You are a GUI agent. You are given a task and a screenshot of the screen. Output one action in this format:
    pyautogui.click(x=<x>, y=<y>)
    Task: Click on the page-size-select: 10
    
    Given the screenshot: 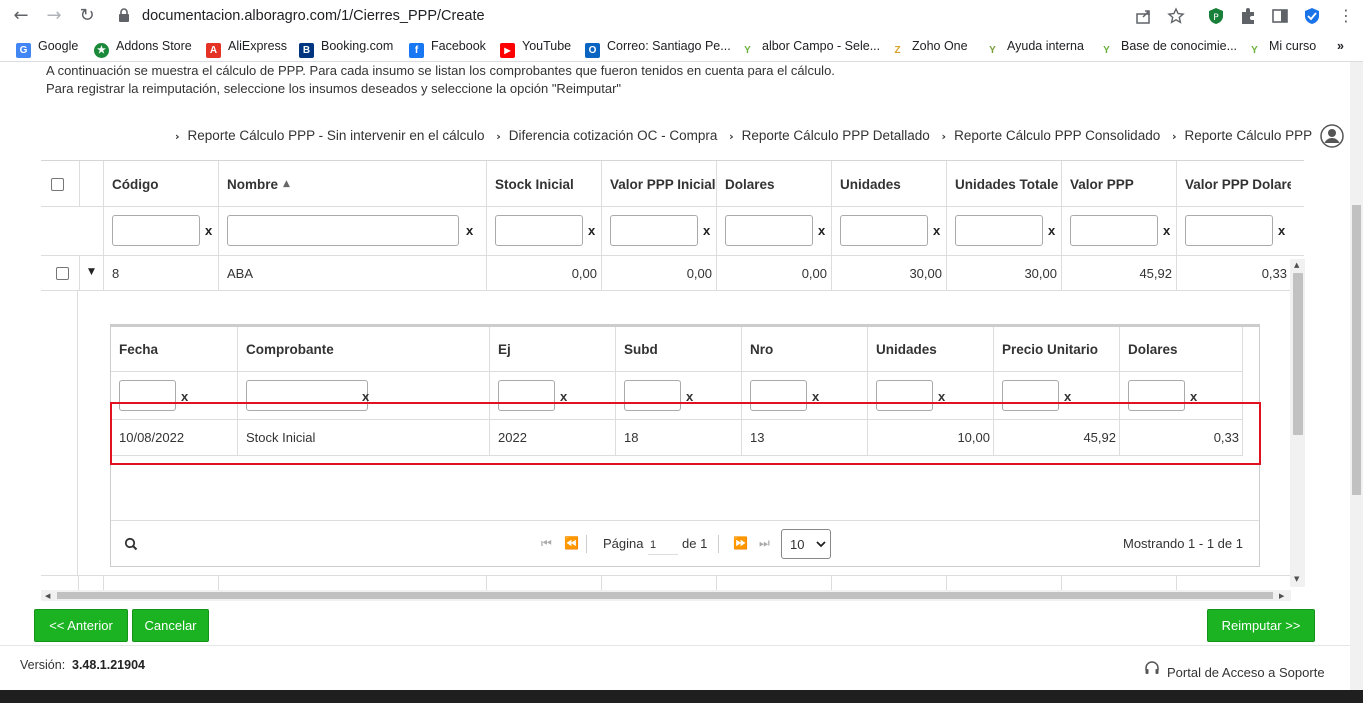 What is the action you would take?
    pyautogui.click(x=806, y=544)
    